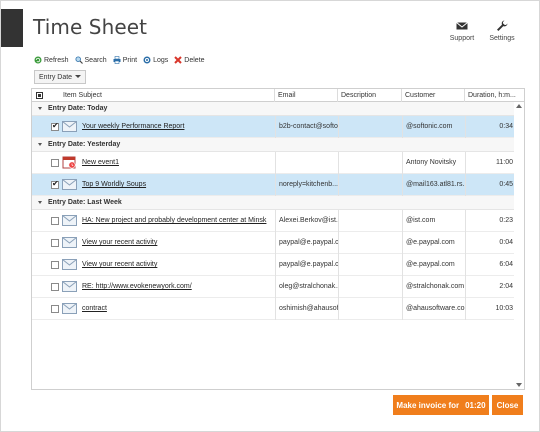  I want to click on close-button: Close, so click(507, 405).